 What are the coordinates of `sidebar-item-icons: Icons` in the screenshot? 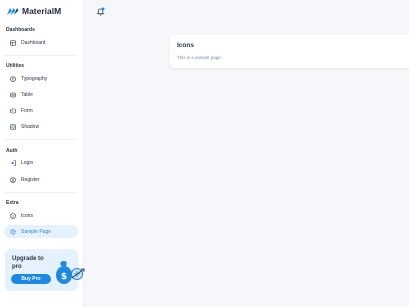 It's located at (41, 215).